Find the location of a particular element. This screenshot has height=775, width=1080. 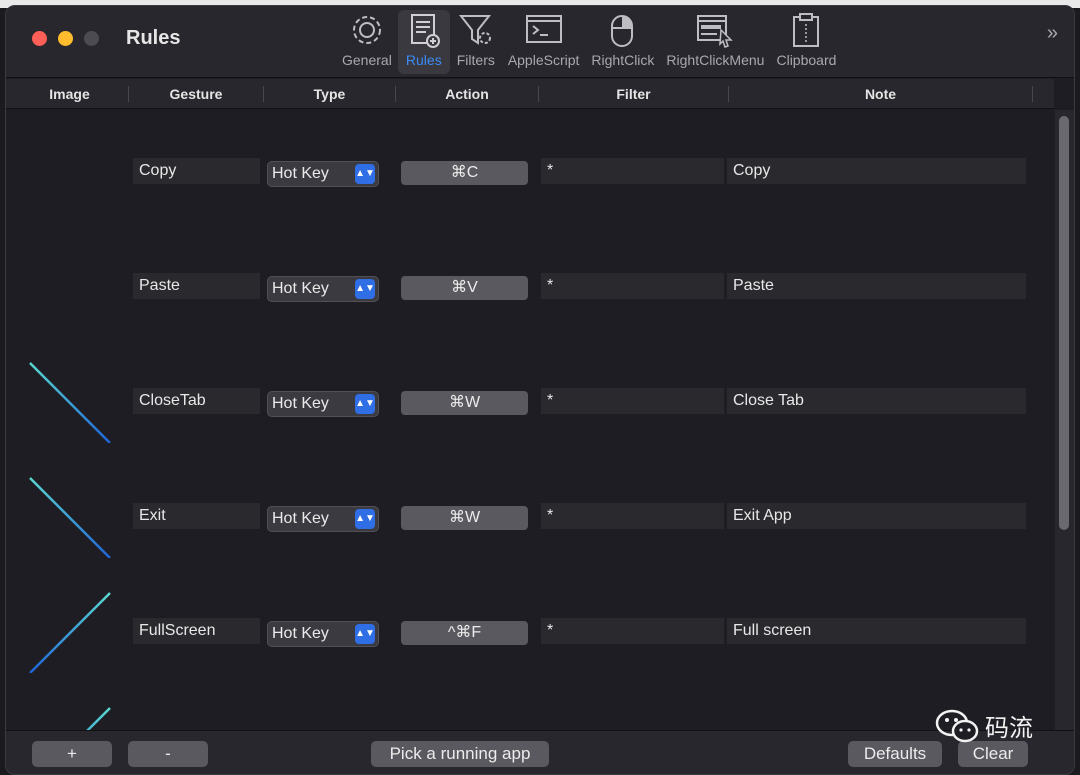

tab-filters: Filters is located at coordinates (476, 42).